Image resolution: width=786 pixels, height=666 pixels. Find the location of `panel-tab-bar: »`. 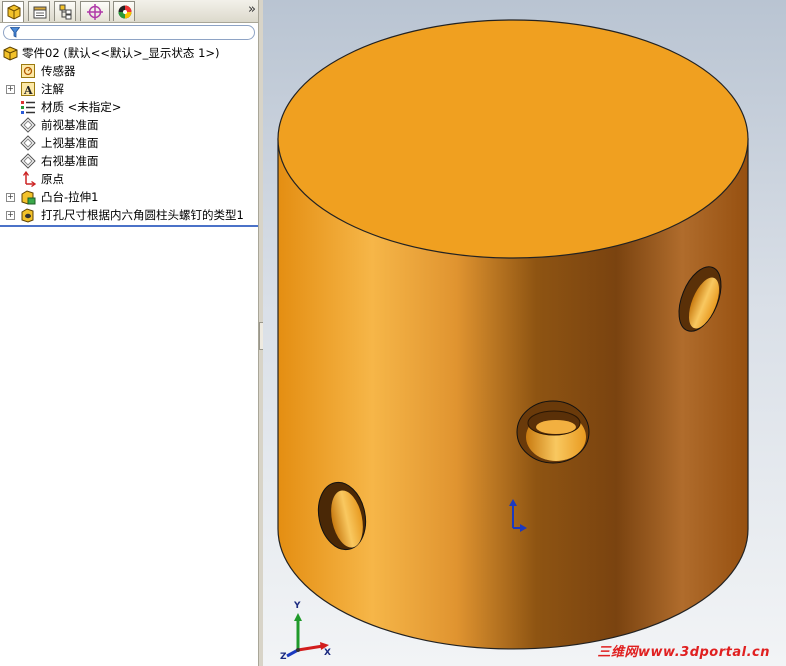

panel-tab-bar: » is located at coordinates (129, 11).